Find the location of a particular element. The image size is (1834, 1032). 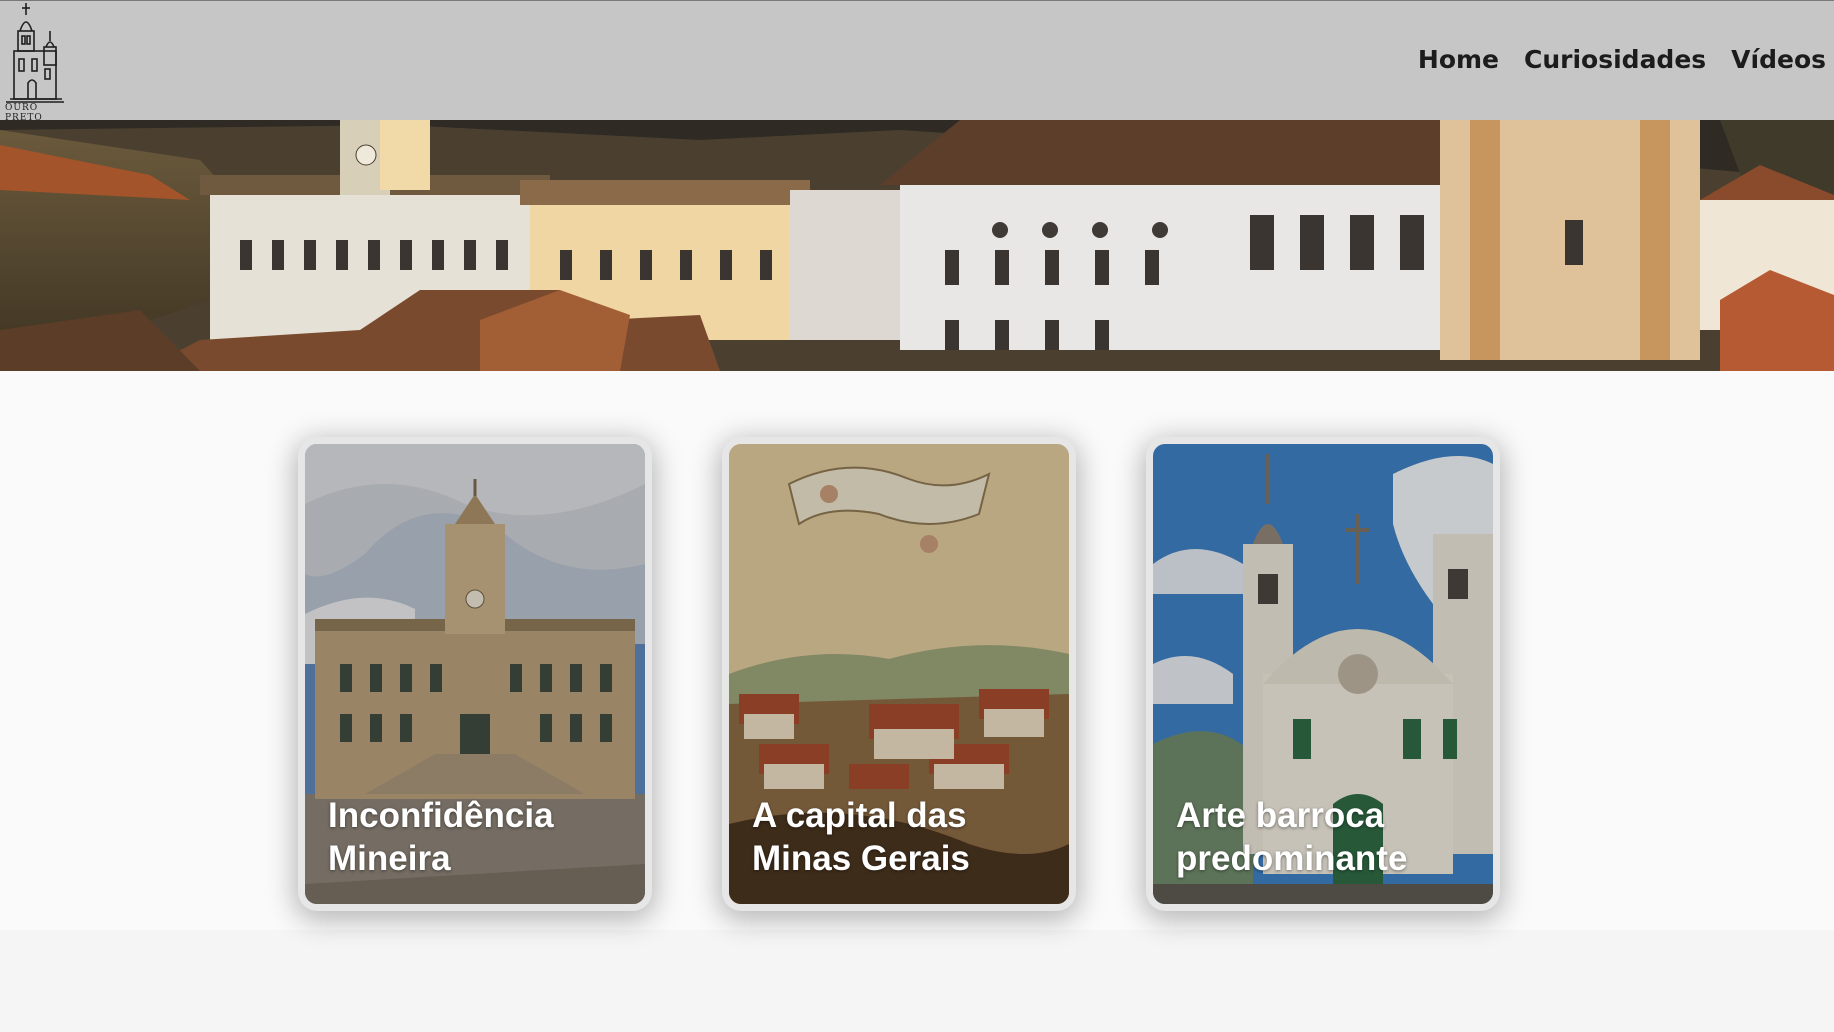

nav-videos-link: Vídeos is located at coordinates (1778, 59).